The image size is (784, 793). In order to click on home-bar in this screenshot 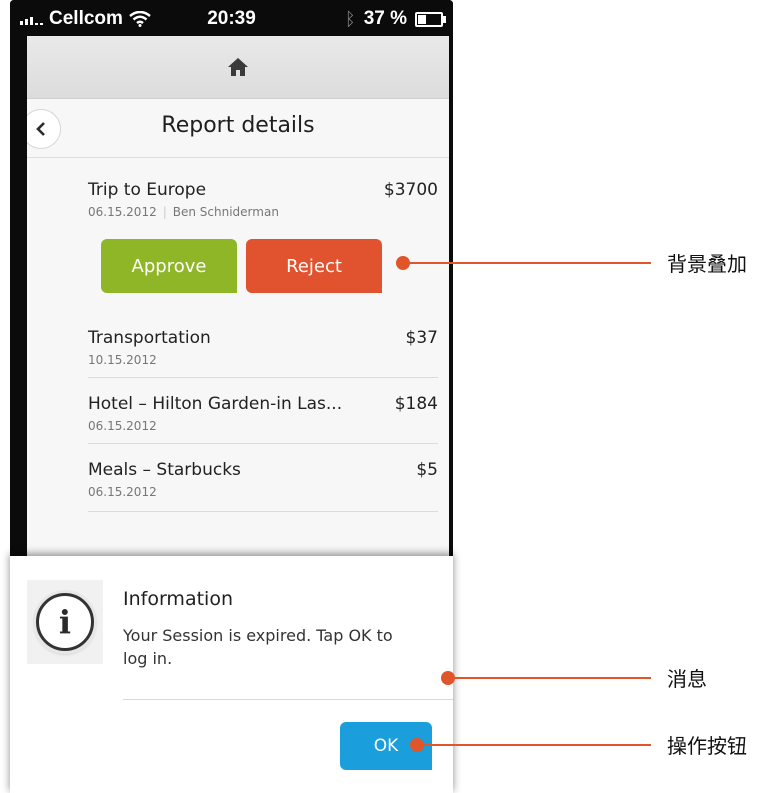, I will do `click(238, 67)`.